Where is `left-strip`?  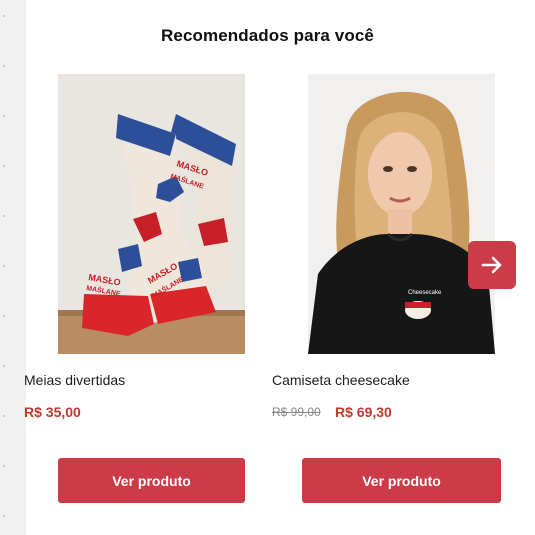
left-strip is located at coordinates (13, 267).